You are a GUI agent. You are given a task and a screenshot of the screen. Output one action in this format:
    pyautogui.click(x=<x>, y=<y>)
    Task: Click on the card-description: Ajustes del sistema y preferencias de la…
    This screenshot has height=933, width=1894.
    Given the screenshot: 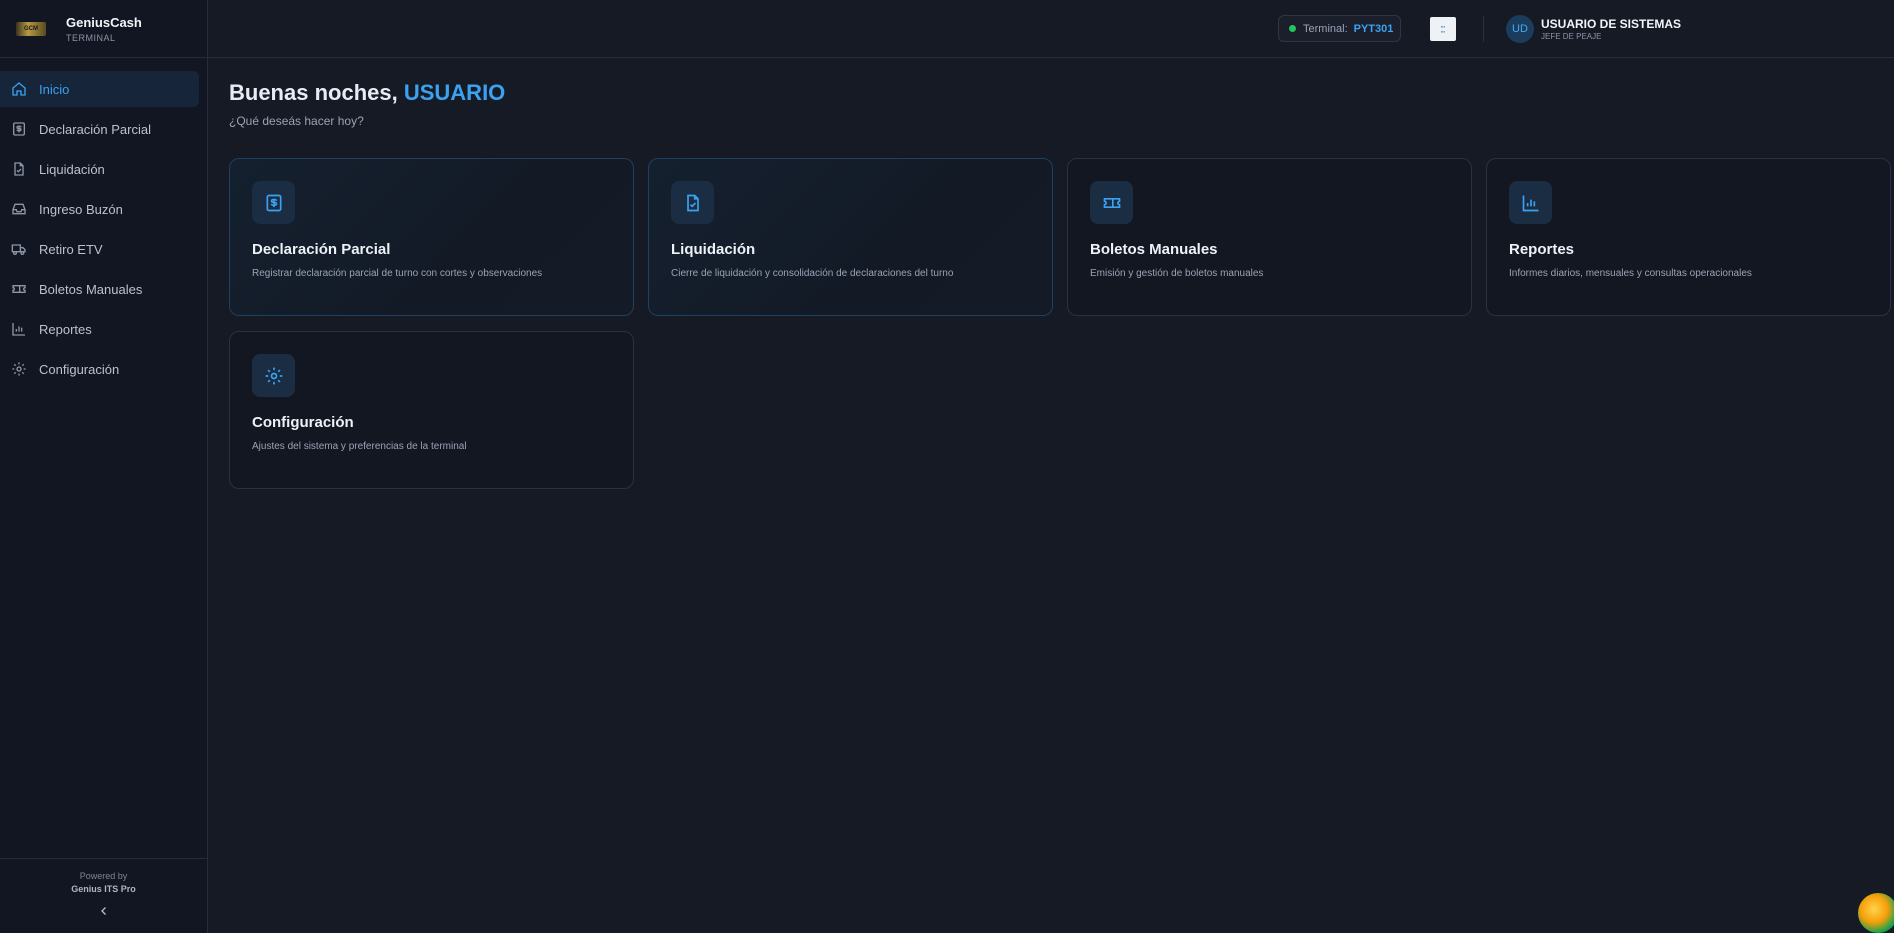 What is the action you would take?
    pyautogui.click(x=359, y=446)
    